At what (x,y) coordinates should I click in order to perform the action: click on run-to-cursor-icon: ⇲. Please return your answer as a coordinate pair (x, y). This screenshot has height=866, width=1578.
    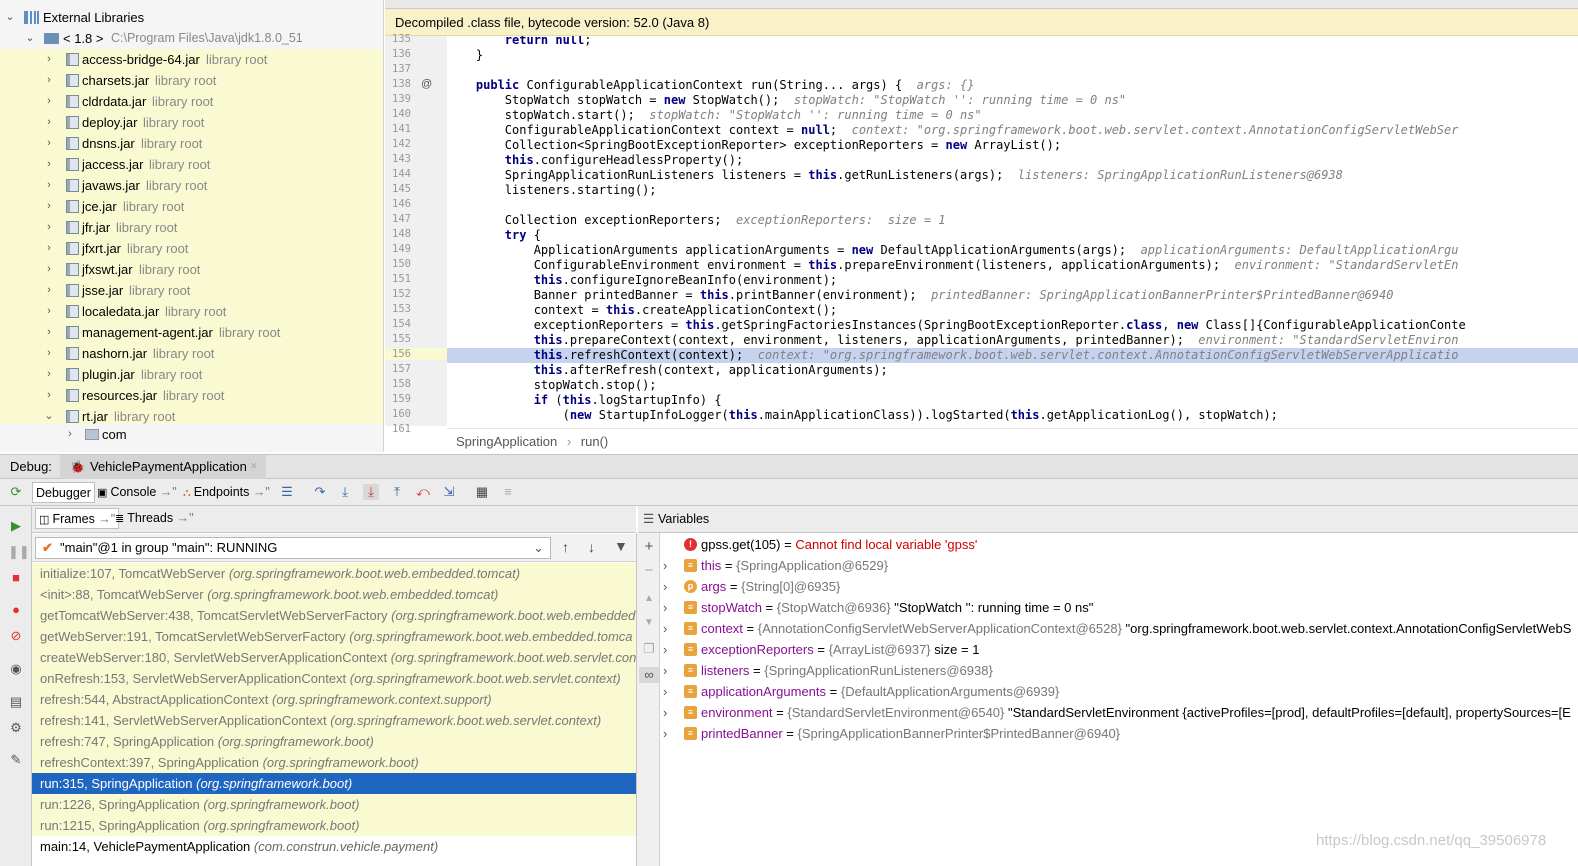
    Looking at the image, I should click on (449, 492).